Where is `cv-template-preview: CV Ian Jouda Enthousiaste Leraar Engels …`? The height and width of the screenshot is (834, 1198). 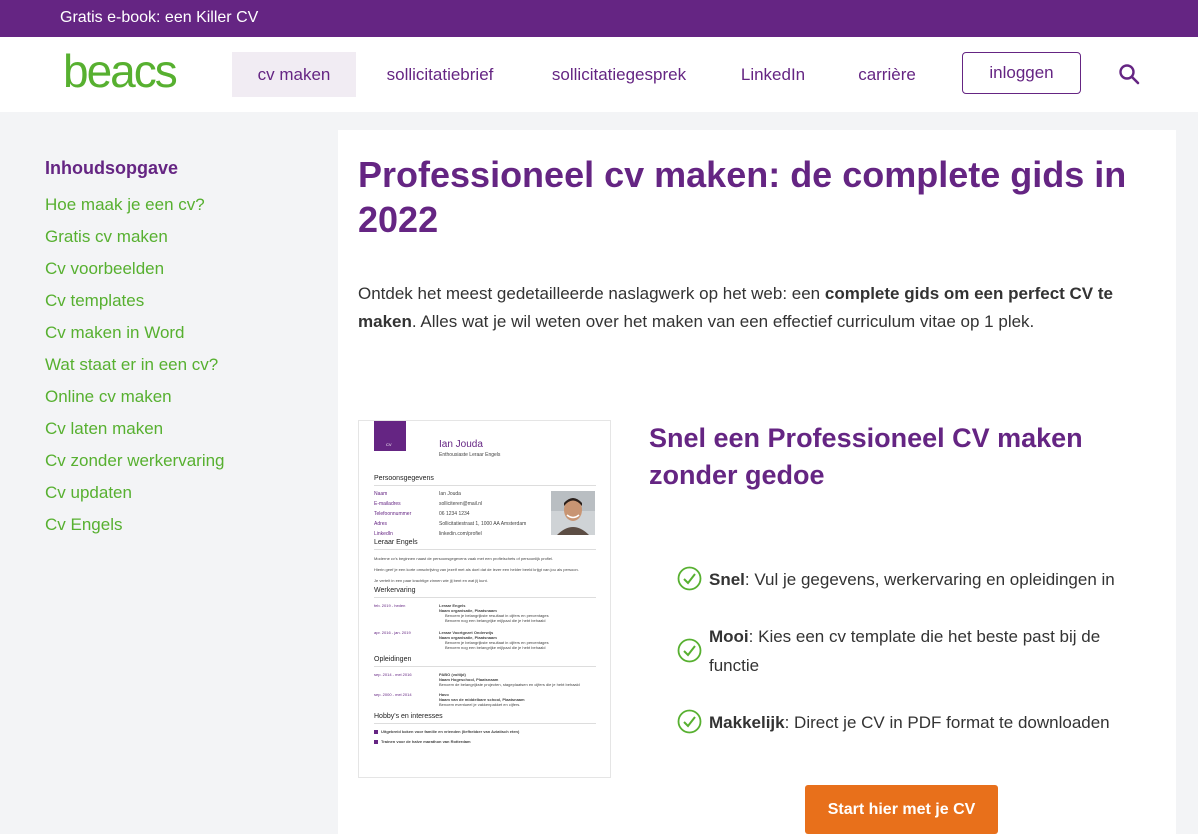
cv-template-preview: CV Ian Jouda Enthousiaste Leraar Engels … is located at coordinates (484, 599).